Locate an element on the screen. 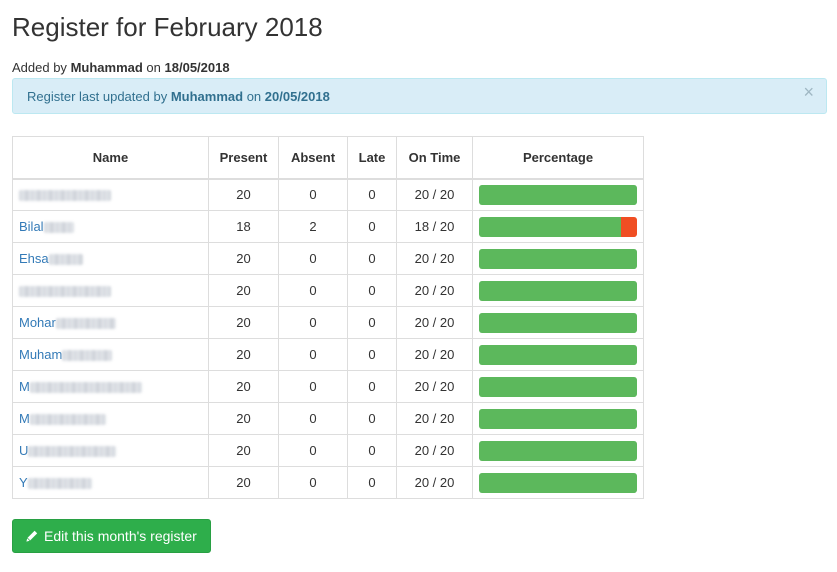  student-name-cell: Mohar is located at coordinates (110, 322).